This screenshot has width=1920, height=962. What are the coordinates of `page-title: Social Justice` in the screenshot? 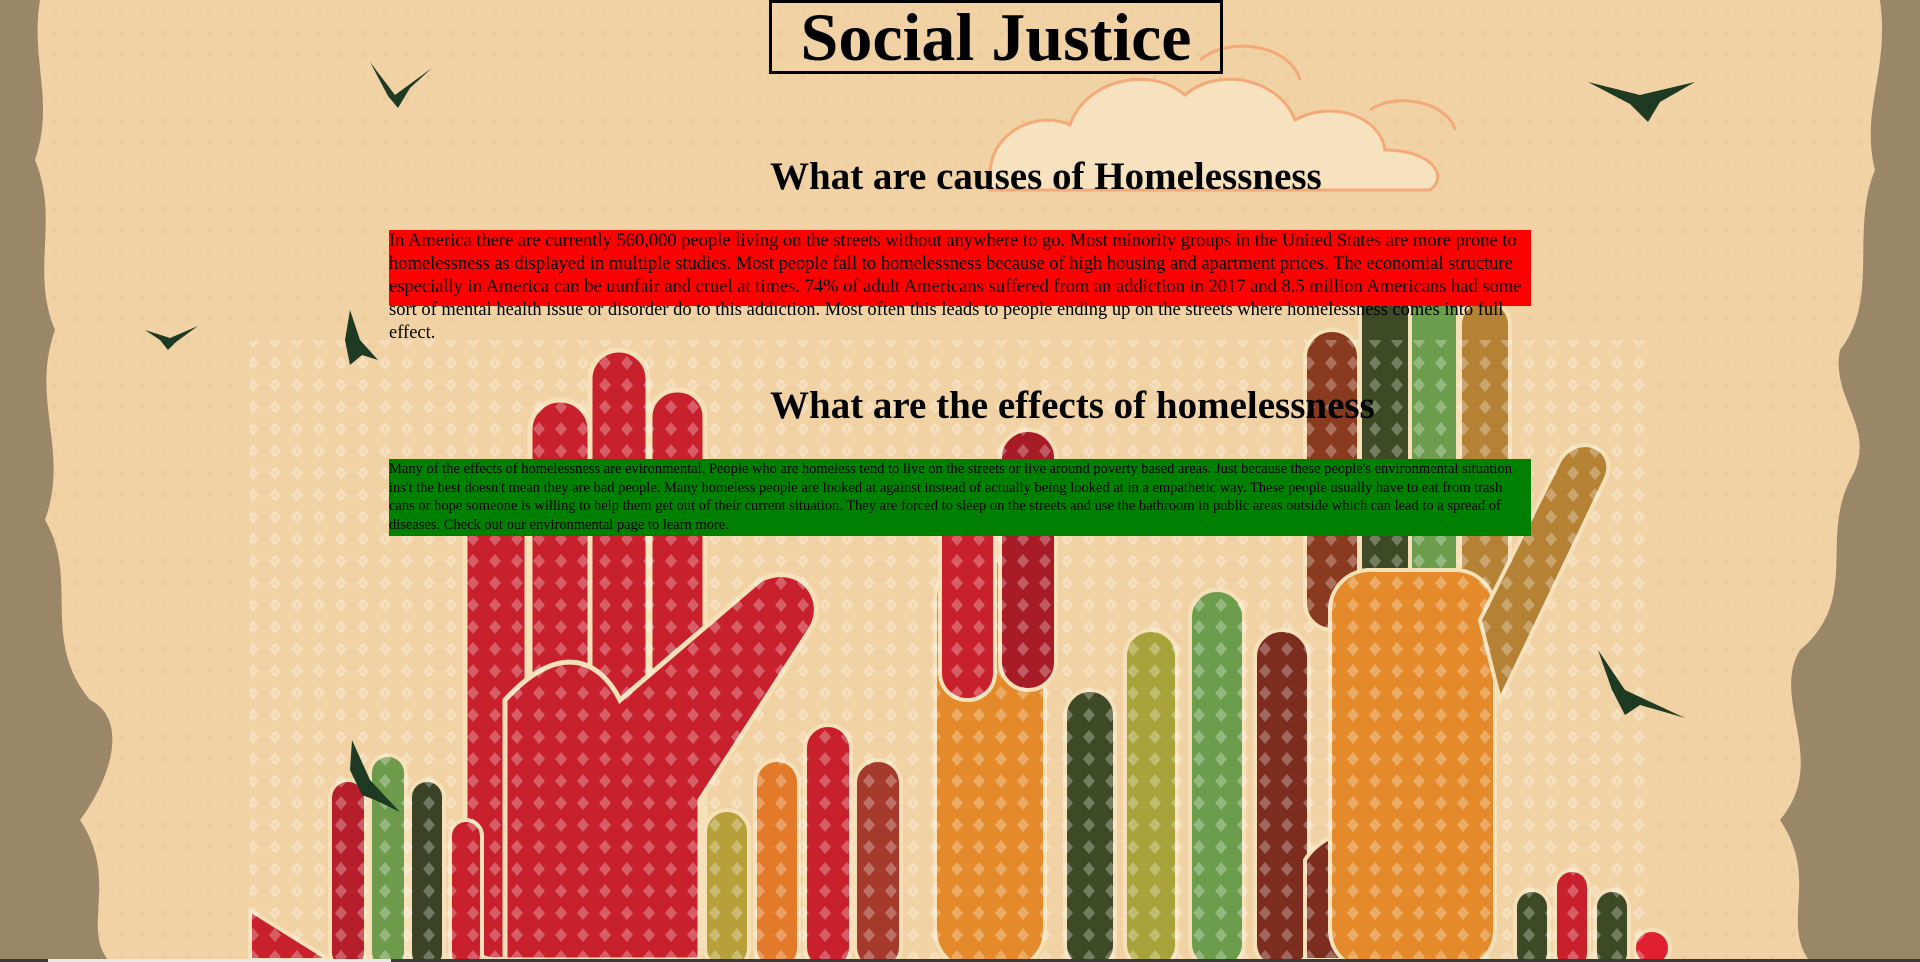 It's located at (996, 37).